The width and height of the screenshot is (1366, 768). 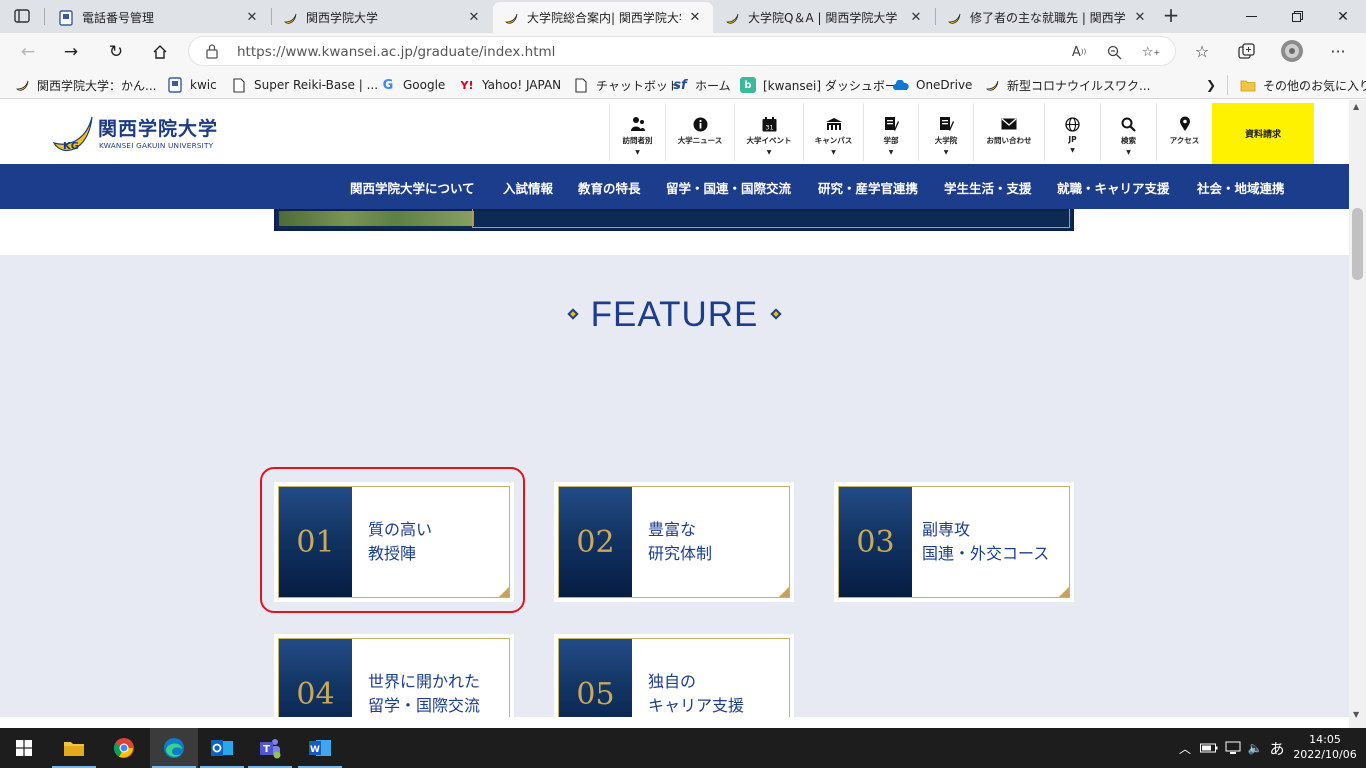 I want to click on more-menu-icon: ···, so click(x=1338, y=51).